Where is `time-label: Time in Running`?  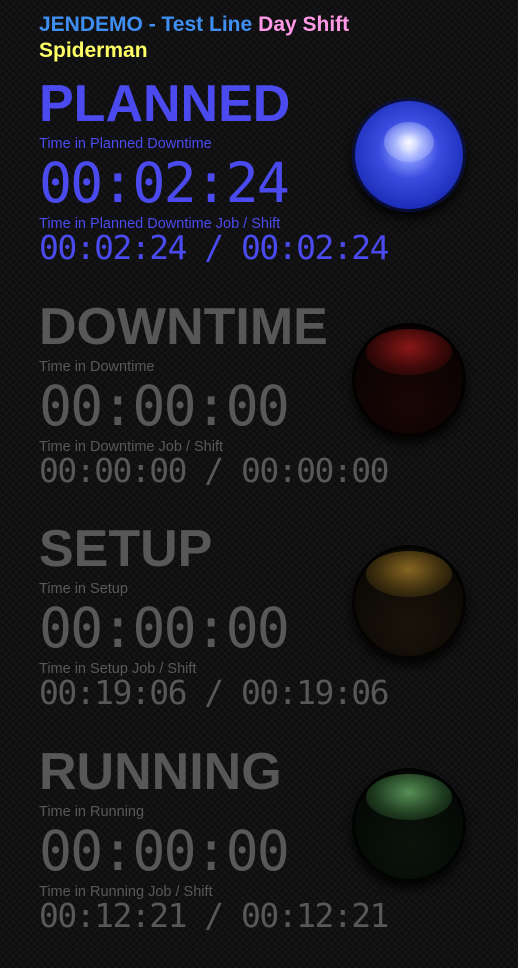
time-label: Time in Running is located at coordinates (92, 812).